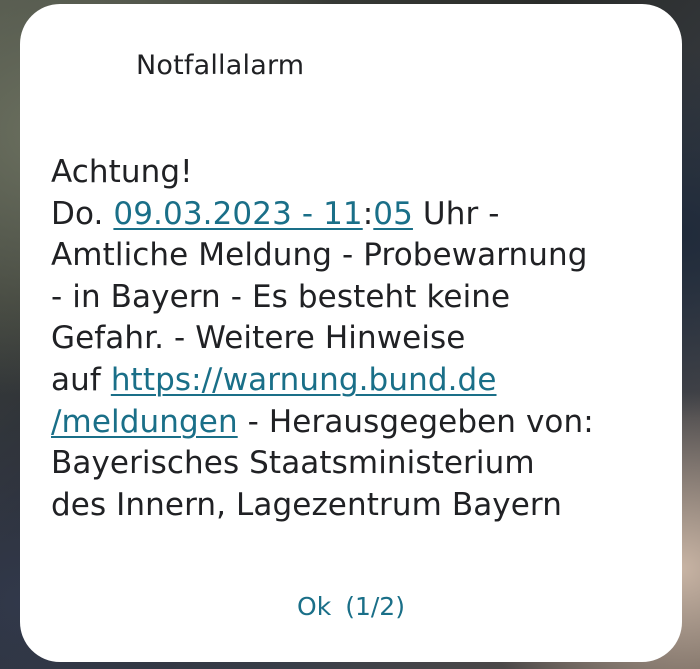 The height and width of the screenshot is (669, 700). I want to click on day-prefix: Do., so click(82, 213).